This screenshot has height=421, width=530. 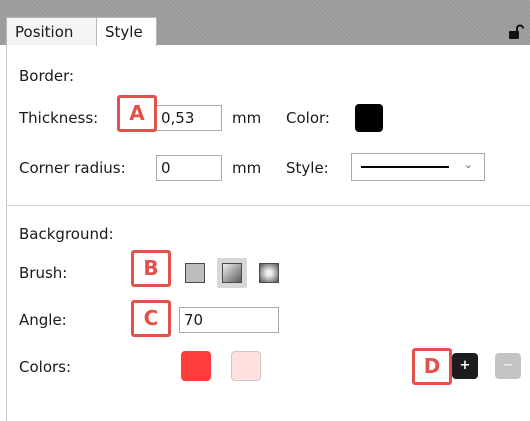 What do you see at coordinates (45, 367) in the screenshot?
I see `colors-label: Colors:` at bounding box center [45, 367].